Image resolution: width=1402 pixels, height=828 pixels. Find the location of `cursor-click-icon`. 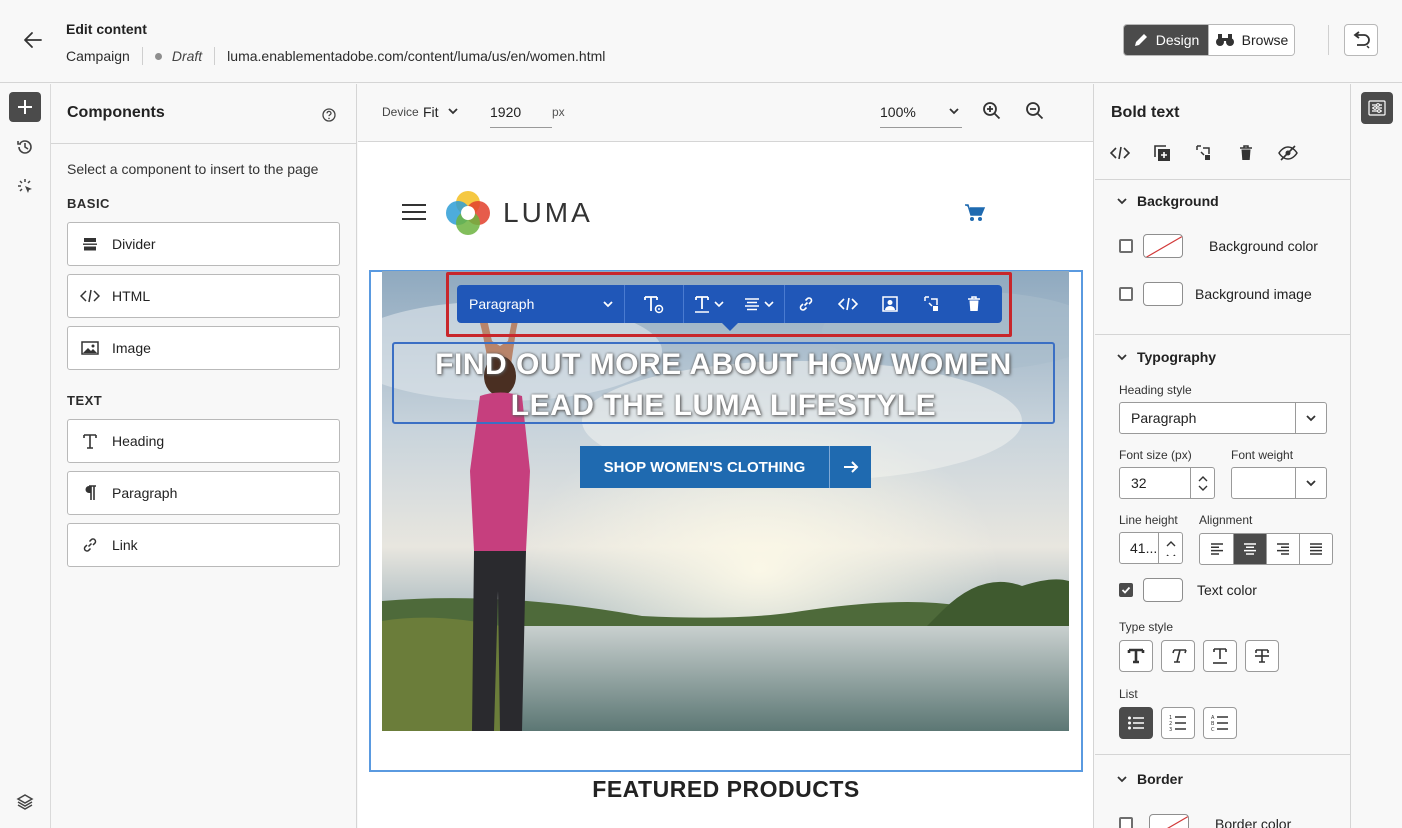

cursor-click-icon is located at coordinates (25, 186).